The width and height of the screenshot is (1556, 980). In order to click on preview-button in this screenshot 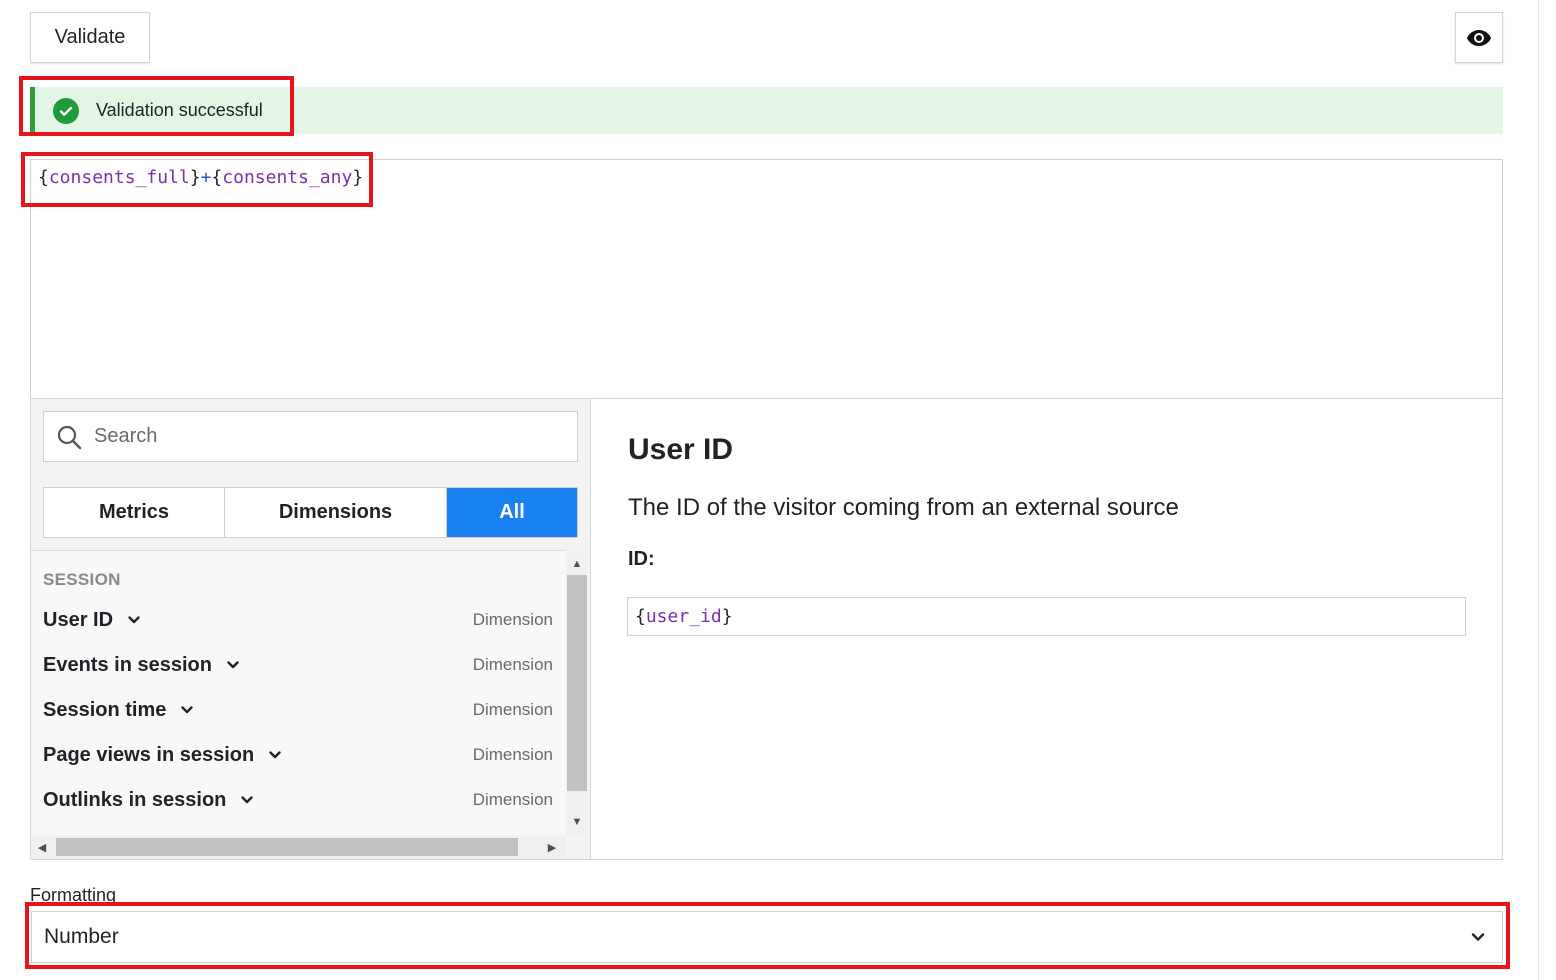, I will do `click(1479, 37)`.